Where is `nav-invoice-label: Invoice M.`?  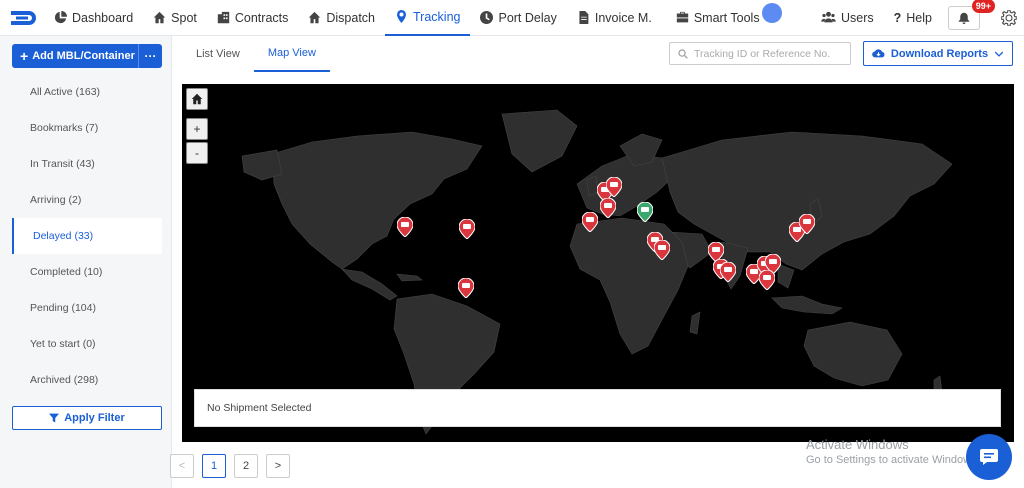
nav-invoice-label: Invoice M. is located at coordinates (623, 17).